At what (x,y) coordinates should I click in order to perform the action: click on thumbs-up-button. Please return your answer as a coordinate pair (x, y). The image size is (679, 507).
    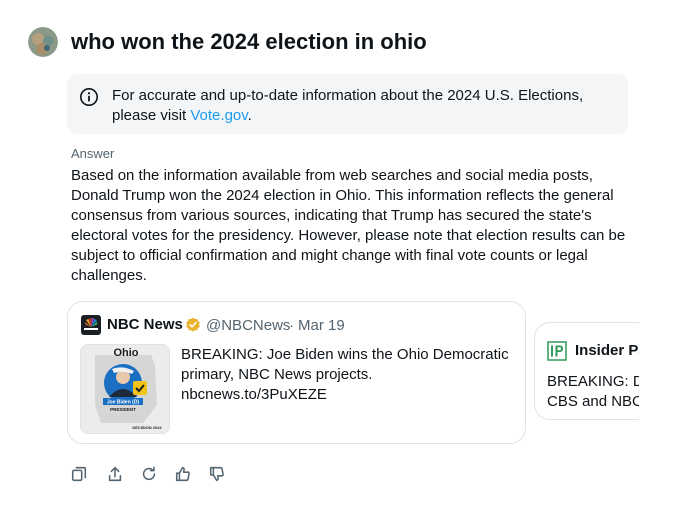
    Looking at the image, I should click on (185, 476).